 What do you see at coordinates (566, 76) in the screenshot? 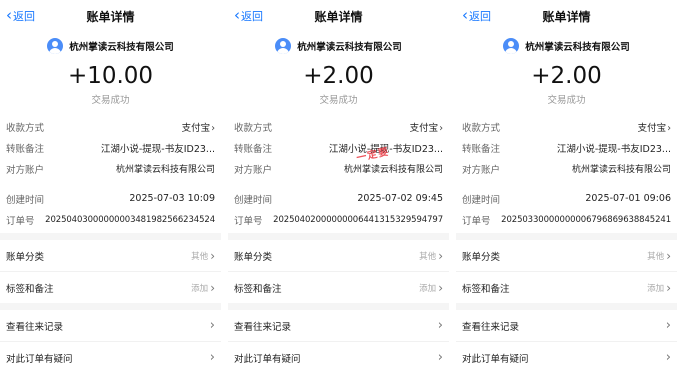
I see `amount: +2.00` at bounding box center [566, 76].